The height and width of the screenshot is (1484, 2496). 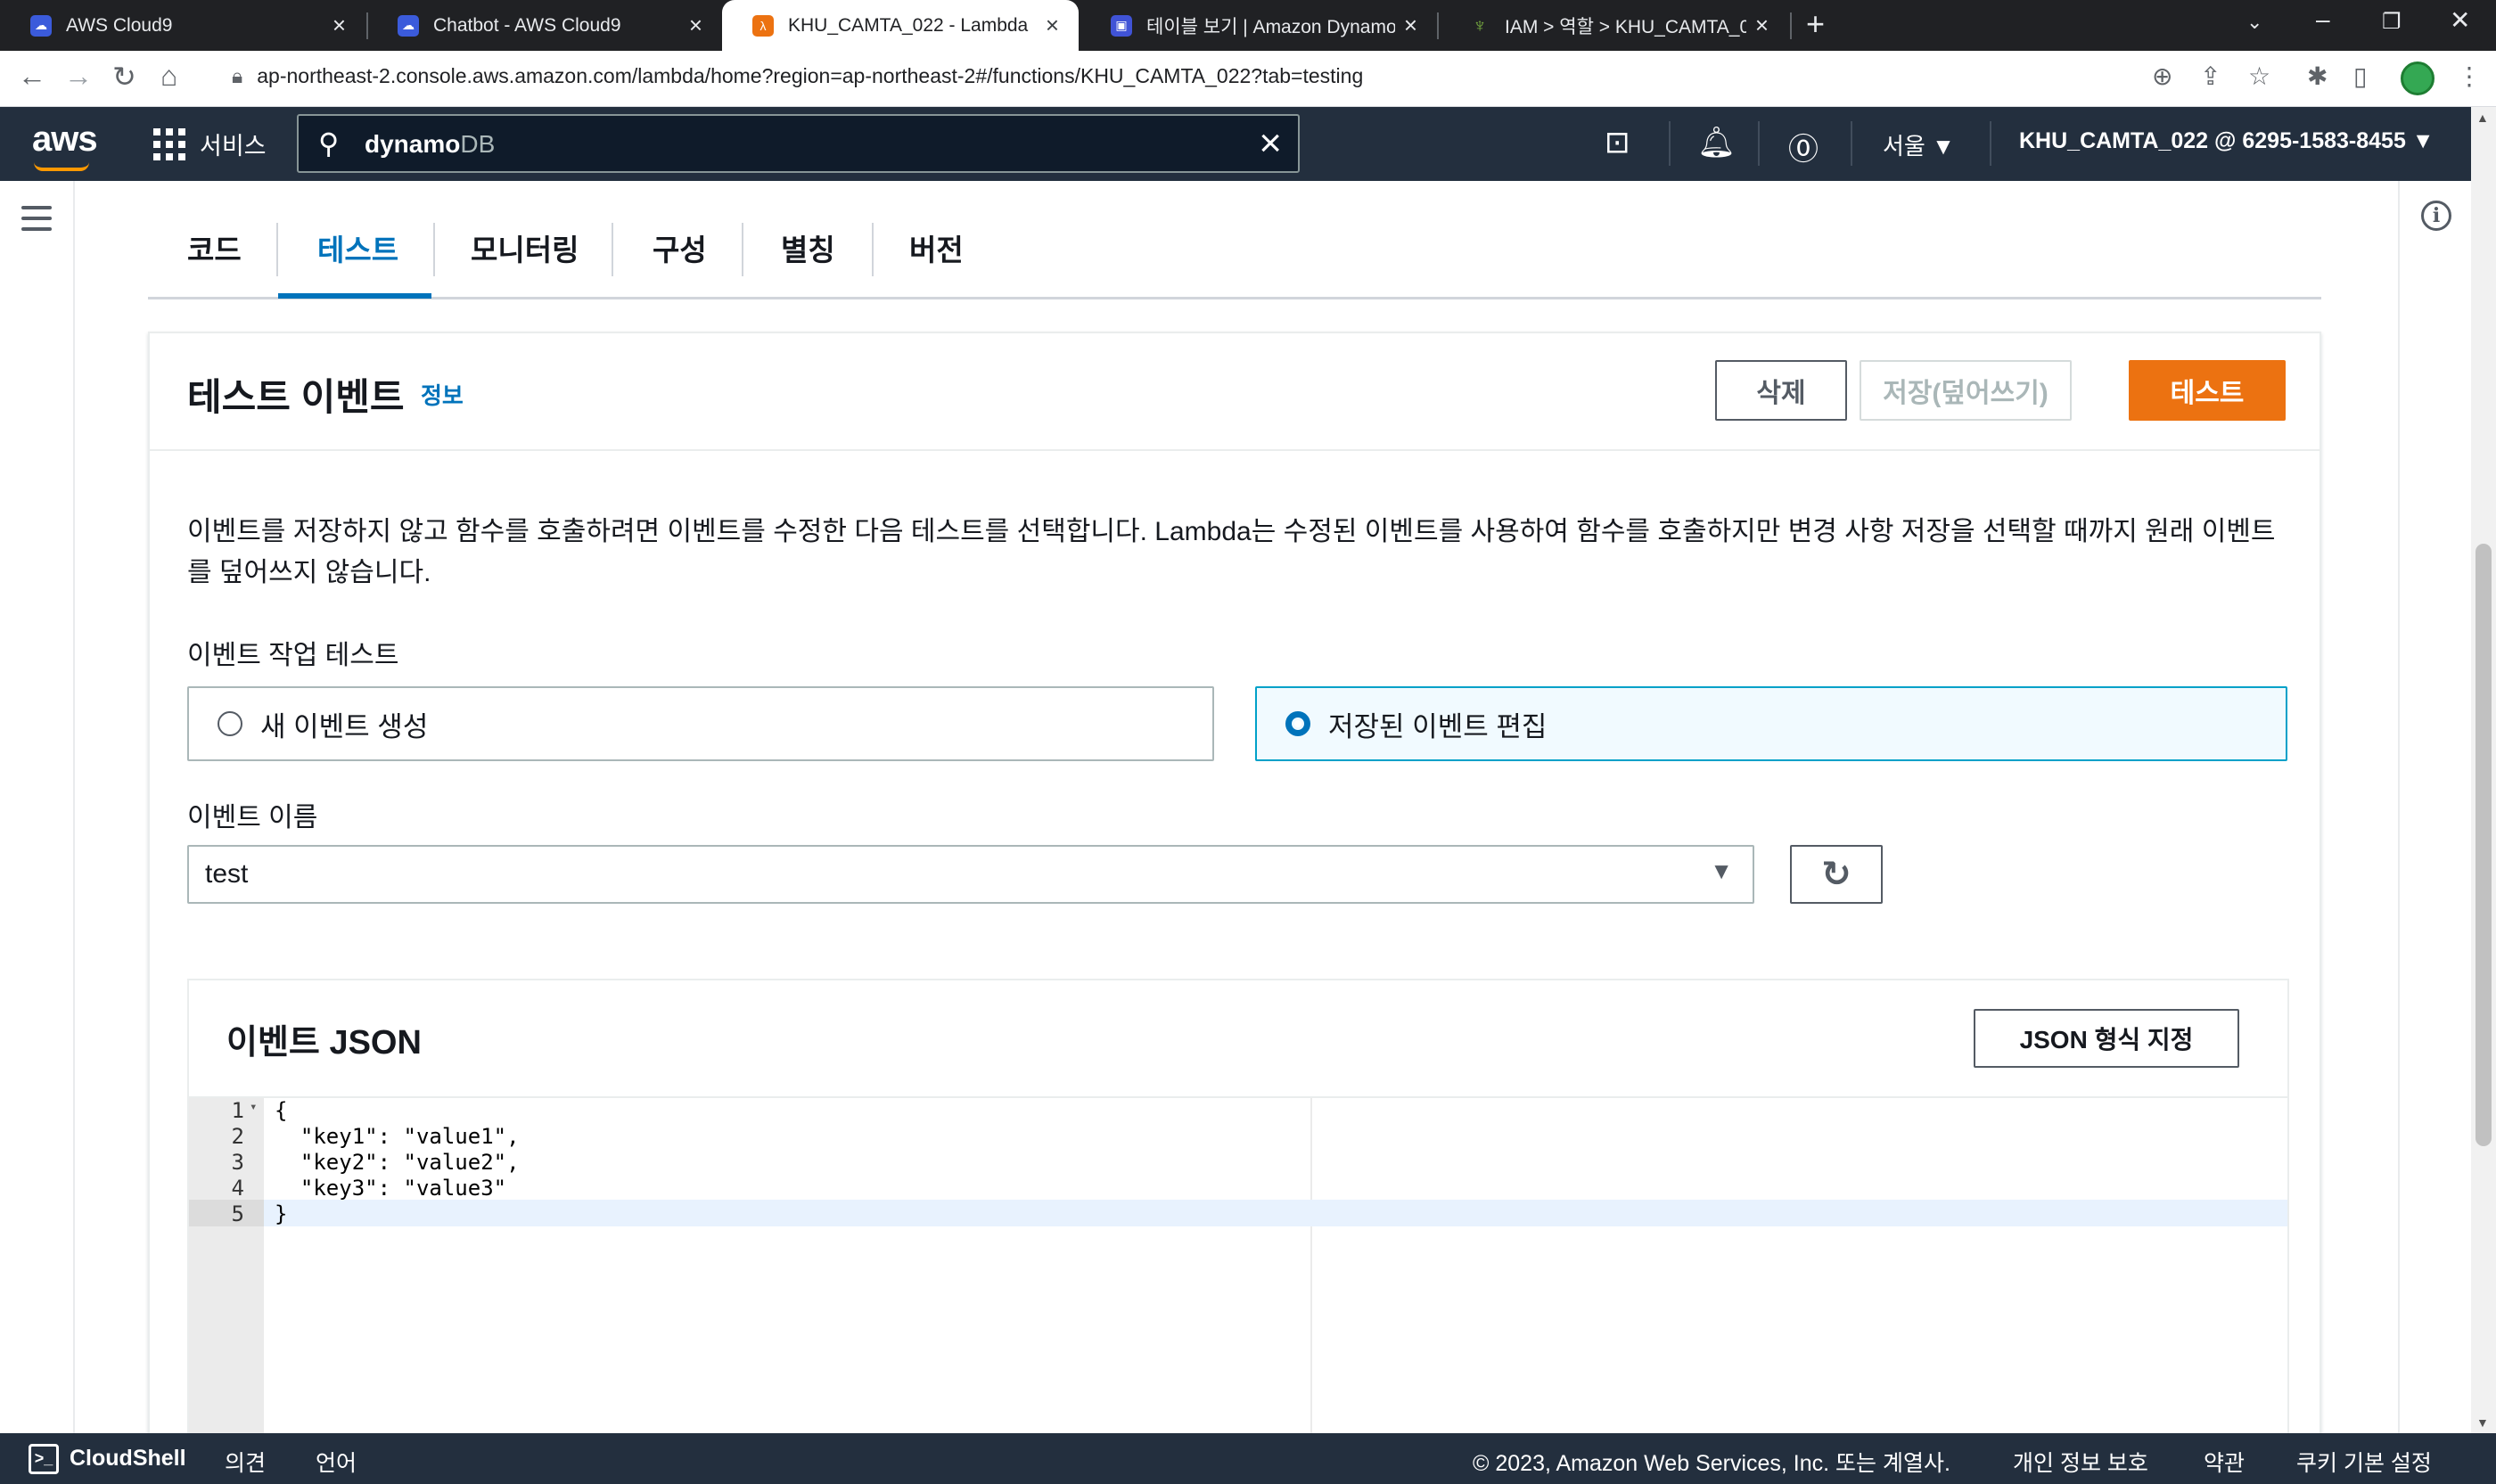 What do you see at coordinates (1919, 144) in the screenshot?
I see `region-selector: 서울 ▼` at bounding box center [1919, 144].